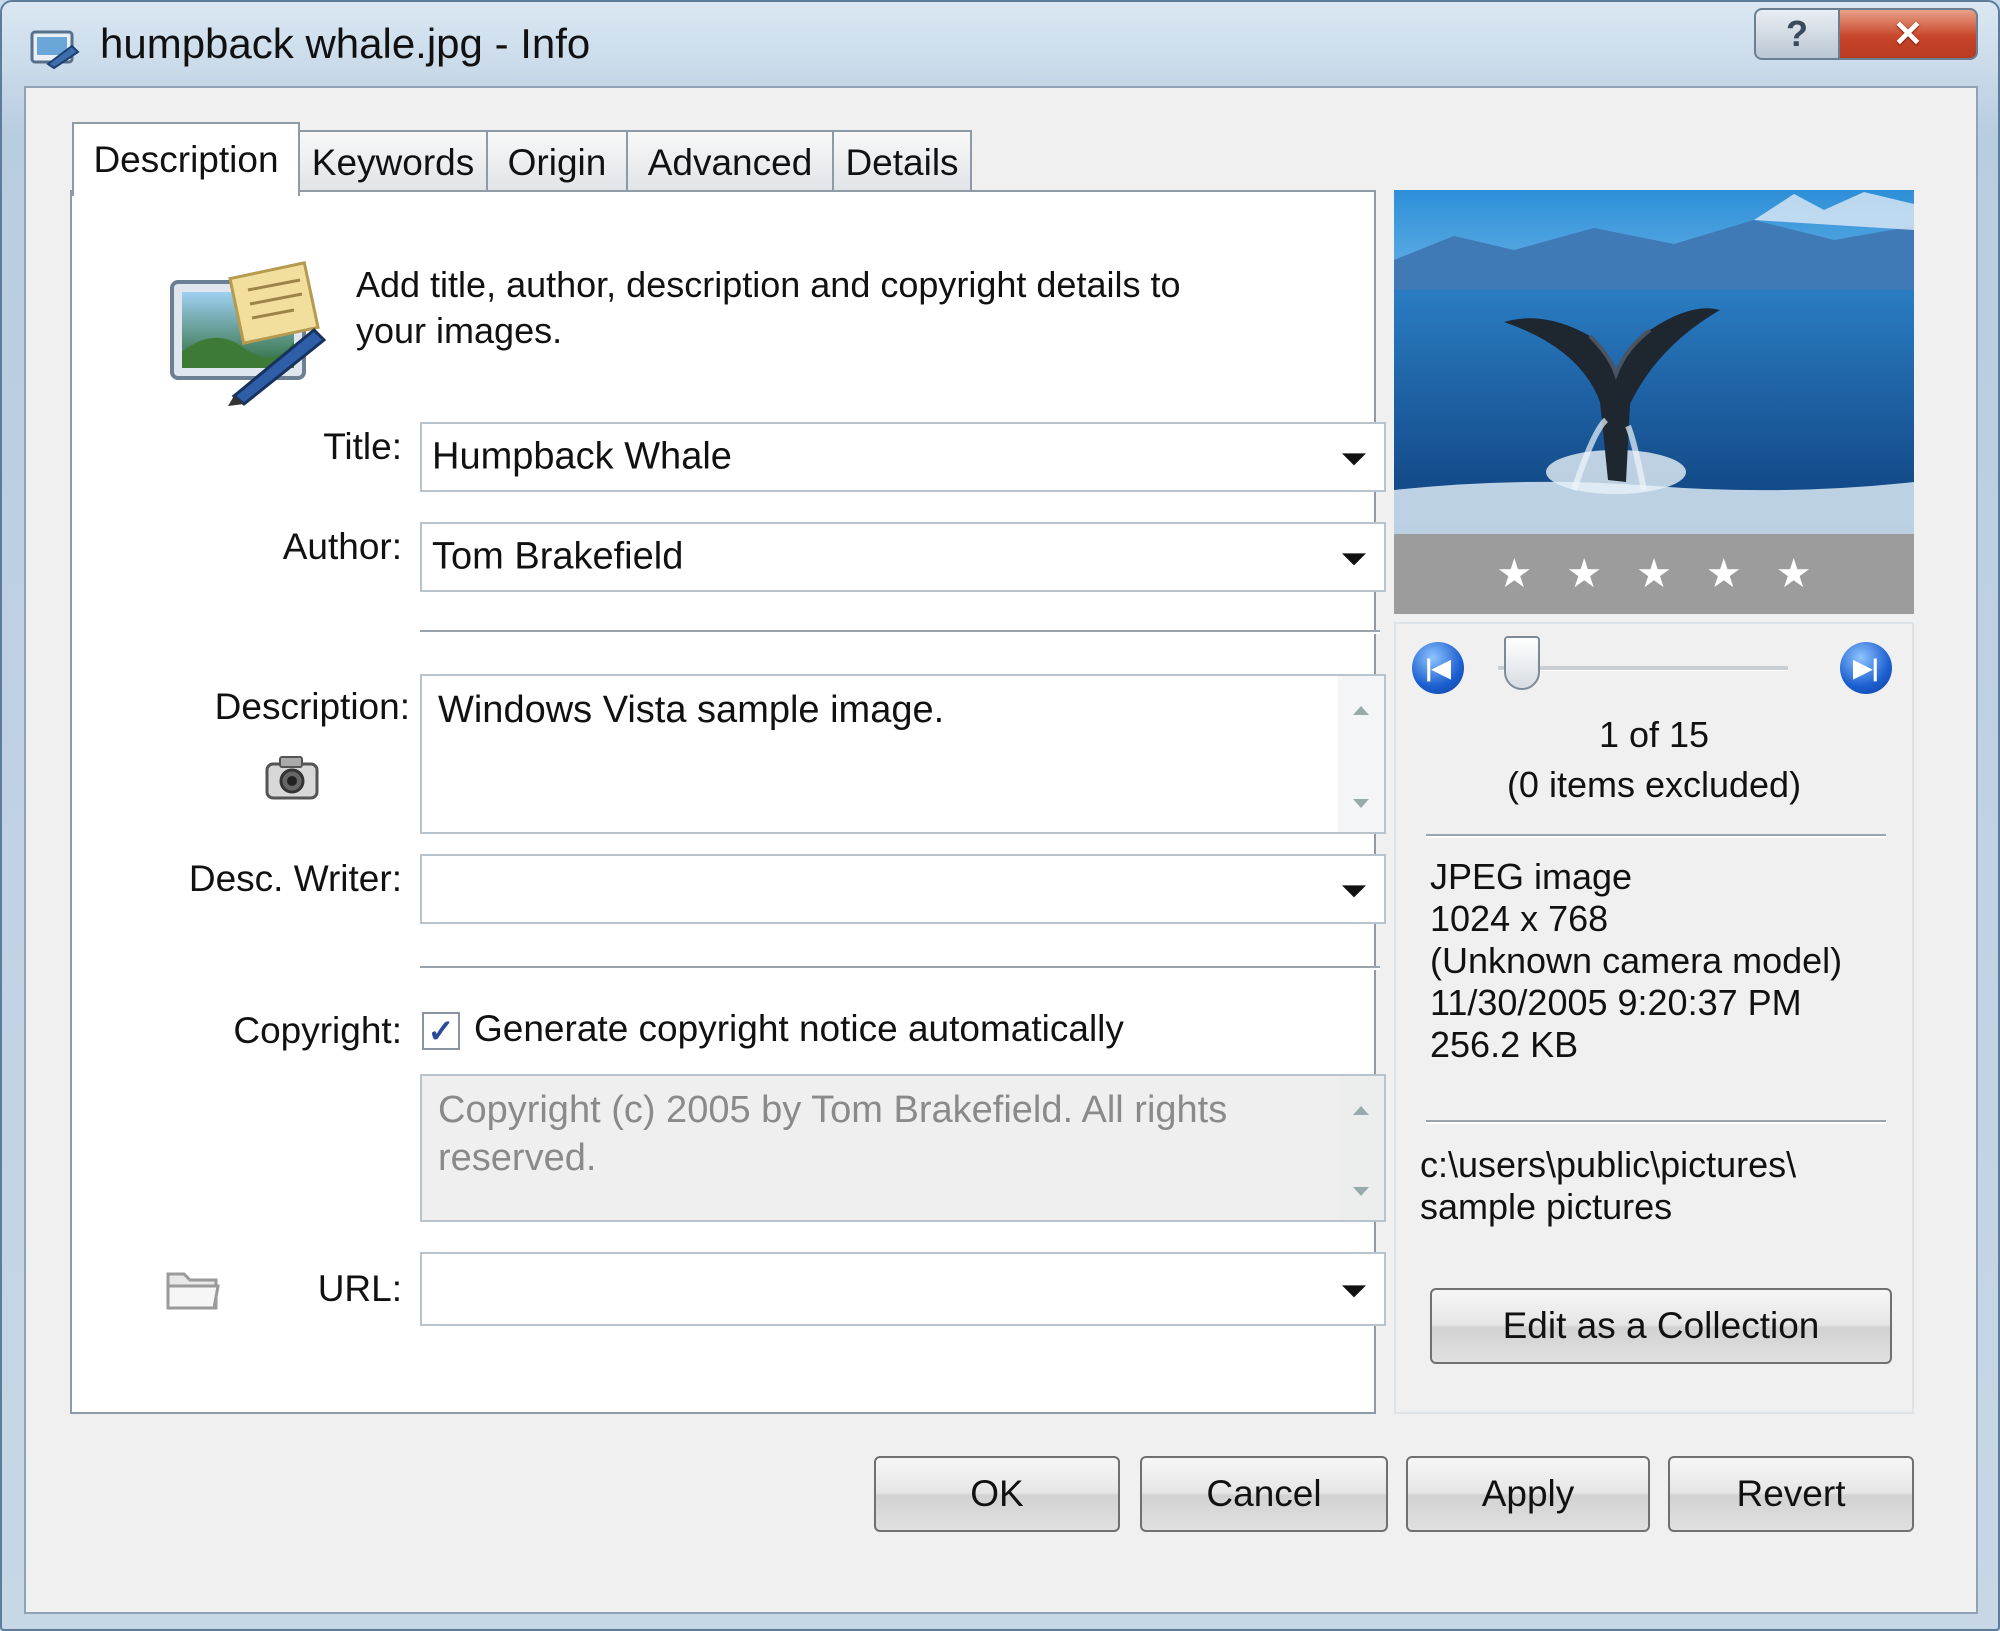  Describe the element at coordinates (1000, 46) in the screenshot. I see `title-bar: humpback whale.jpg - Info ? ✕` at that location.